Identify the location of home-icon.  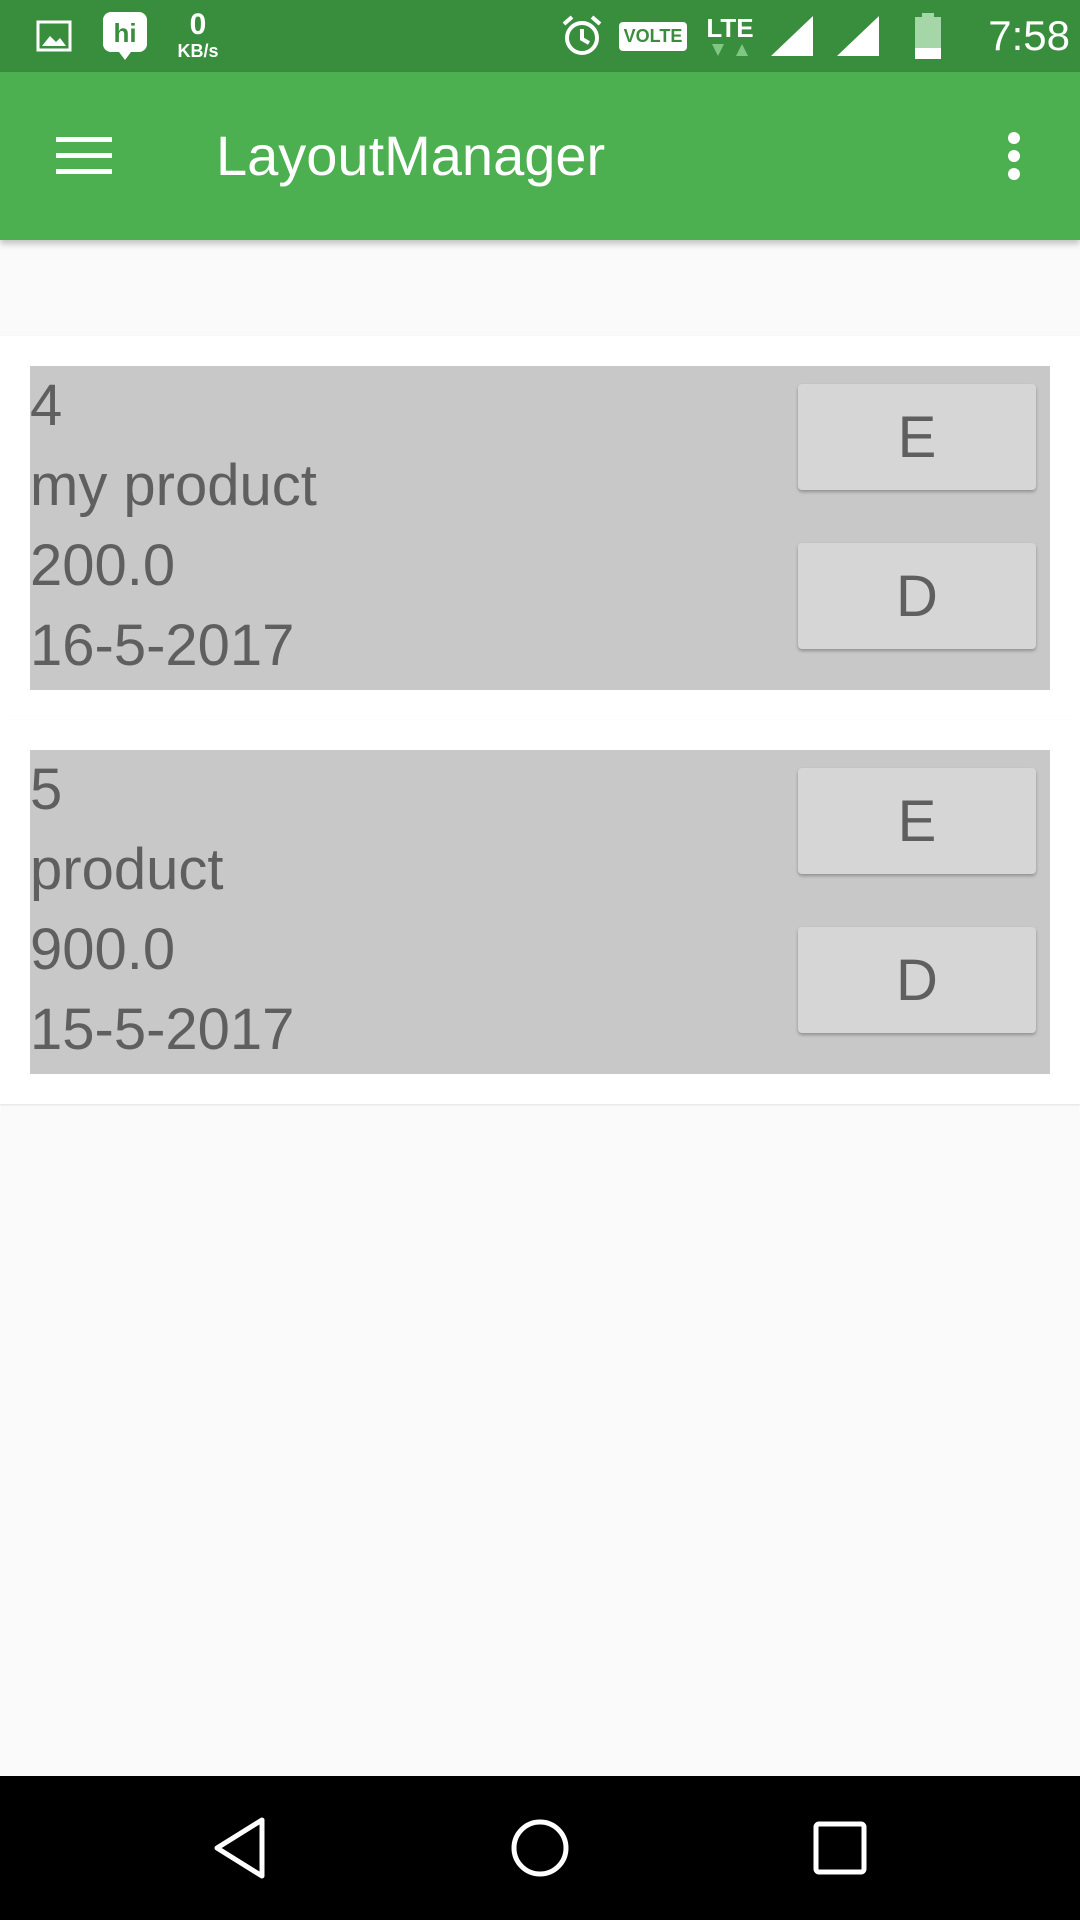
(540, 1848).